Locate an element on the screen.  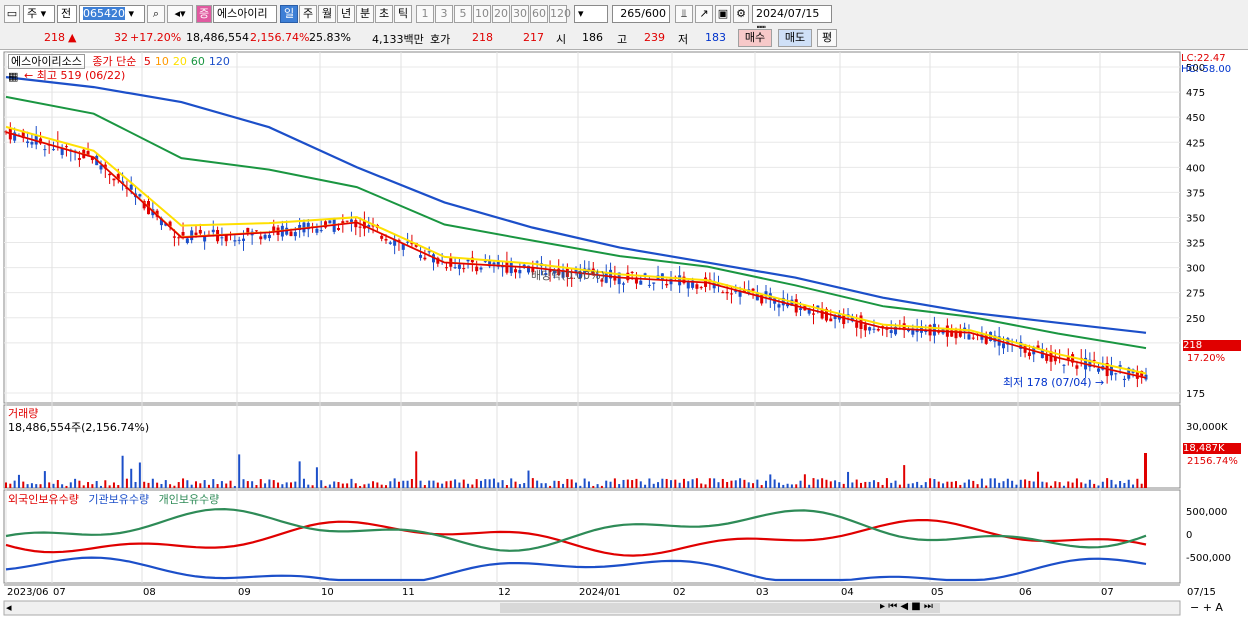
tab-4: 분 is located at coordinates (365, 14).